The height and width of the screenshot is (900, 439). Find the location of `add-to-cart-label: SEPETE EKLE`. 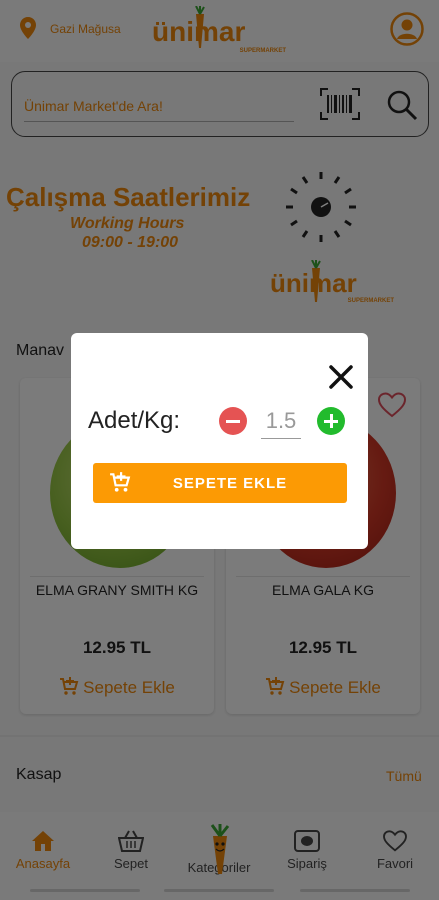

add-to-cart-label: SEPETE EKLE is located at coordinates (230, 483).